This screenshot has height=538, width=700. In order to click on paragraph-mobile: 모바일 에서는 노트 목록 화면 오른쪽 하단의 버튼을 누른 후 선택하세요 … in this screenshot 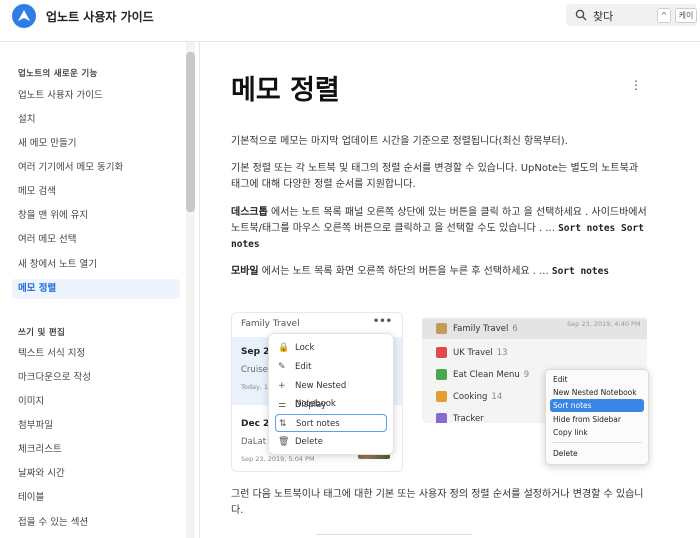, I will do `click(440, 272)`.